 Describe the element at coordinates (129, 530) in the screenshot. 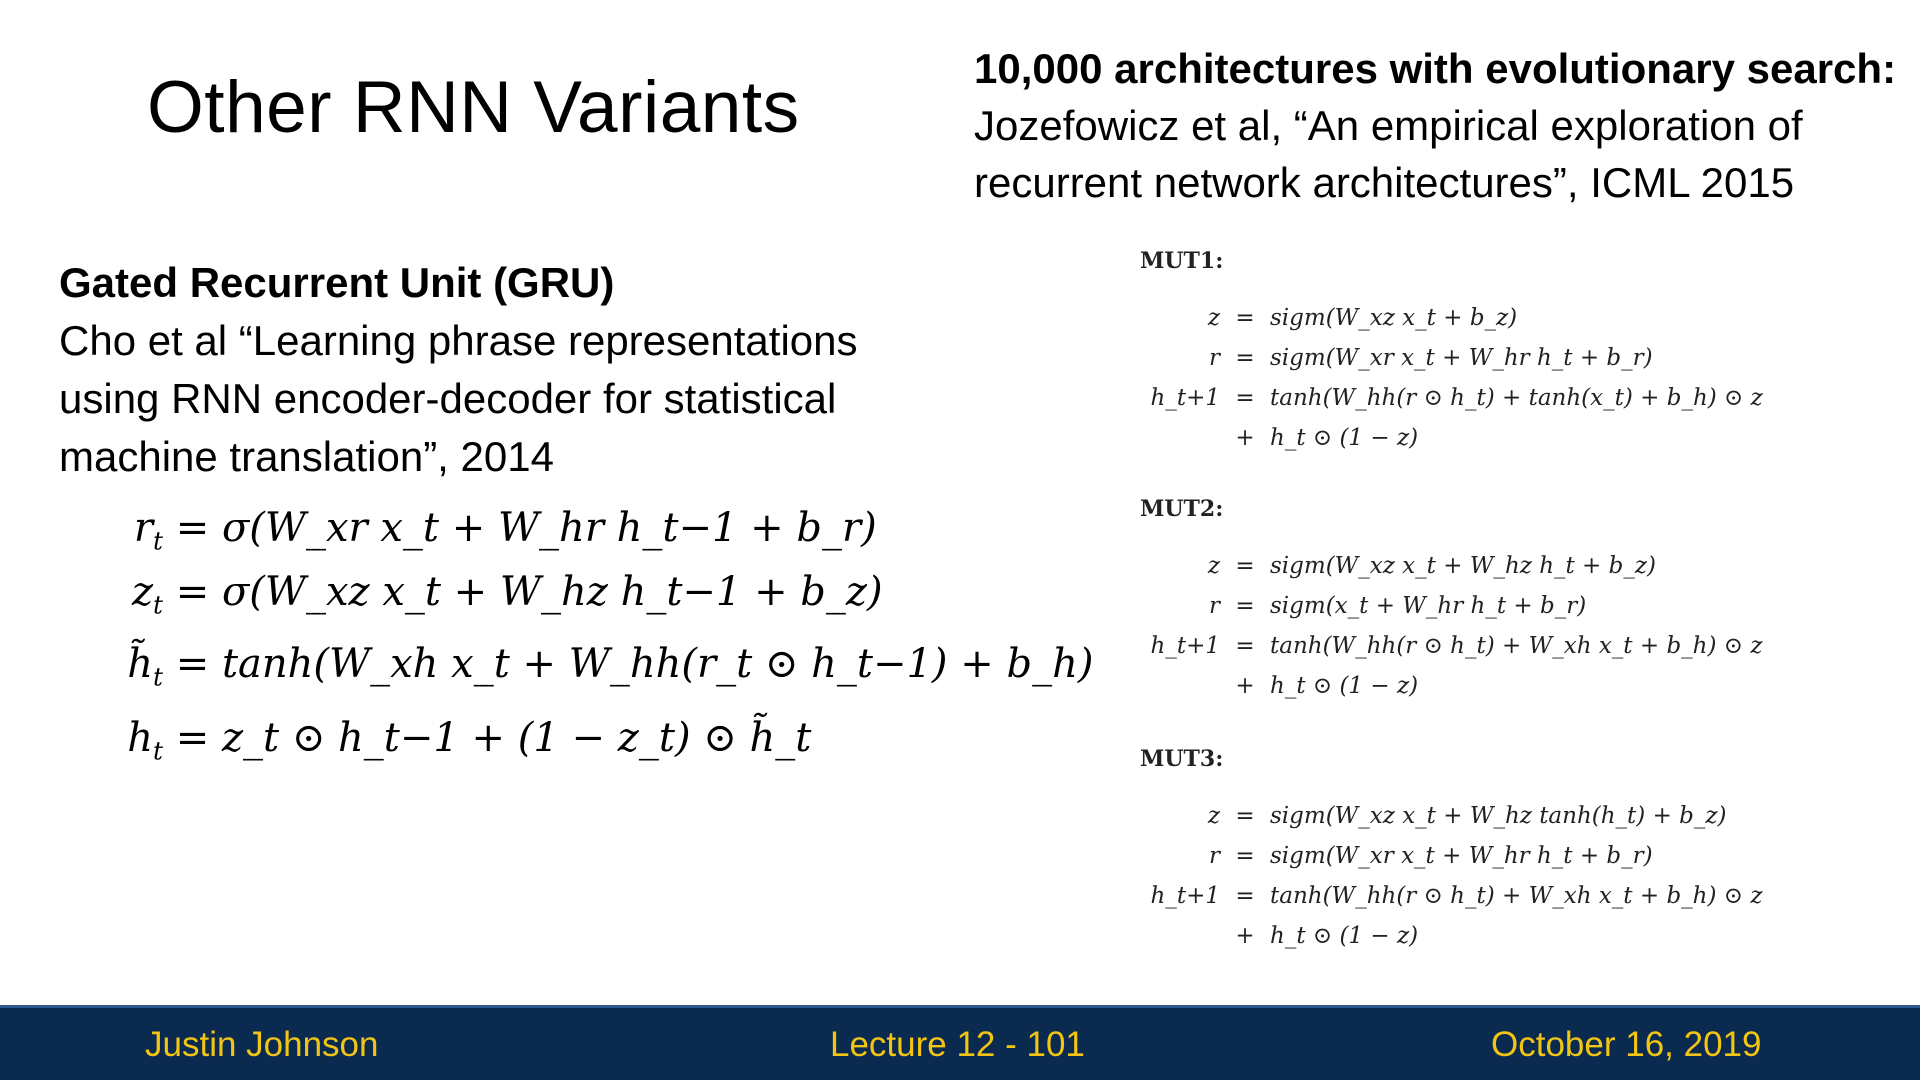

I see `equation-lhs: rt` at that location.